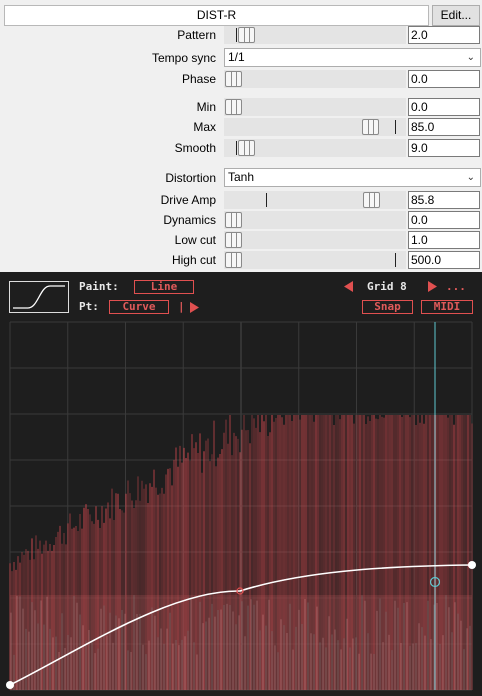  I want to click on dynamics-thumb, so click(233, 220).